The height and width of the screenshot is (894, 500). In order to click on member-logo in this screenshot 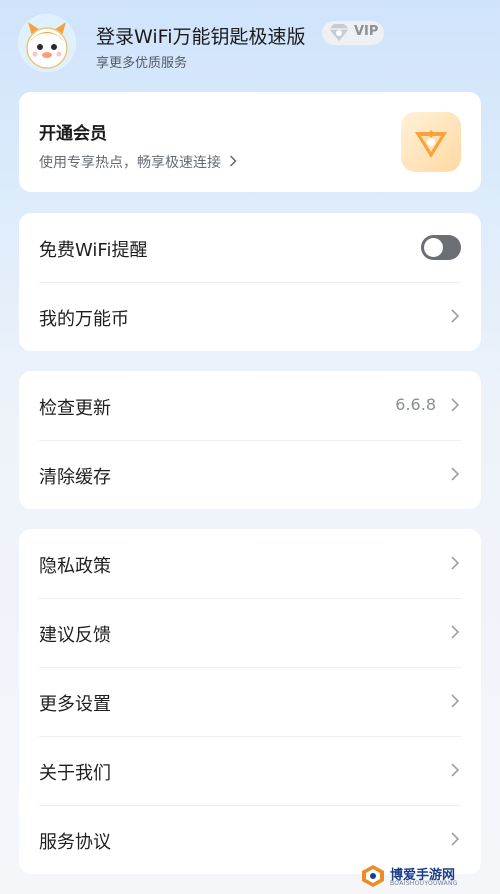, I will do `click(431, 142)`.